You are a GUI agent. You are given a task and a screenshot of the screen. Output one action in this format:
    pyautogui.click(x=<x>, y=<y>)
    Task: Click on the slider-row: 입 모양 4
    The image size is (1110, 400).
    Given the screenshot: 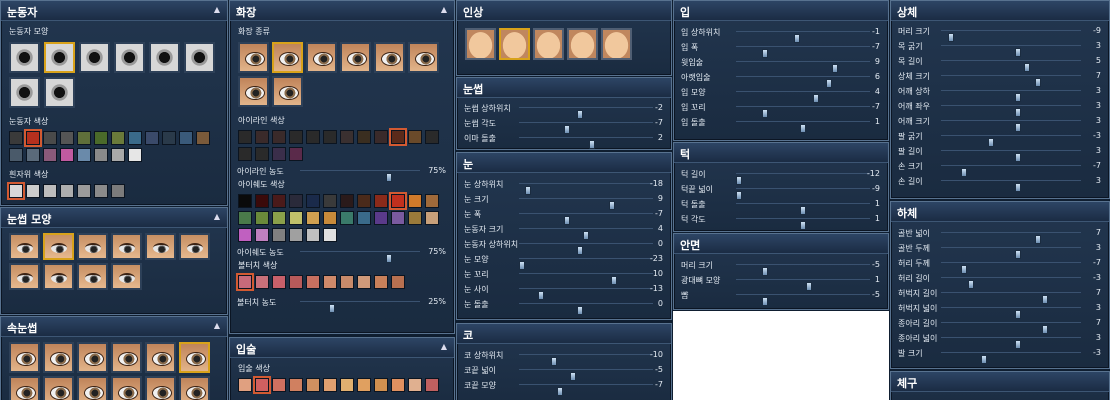 What is the action you would take?
    pyautogui.click(x=781, y=93)
    